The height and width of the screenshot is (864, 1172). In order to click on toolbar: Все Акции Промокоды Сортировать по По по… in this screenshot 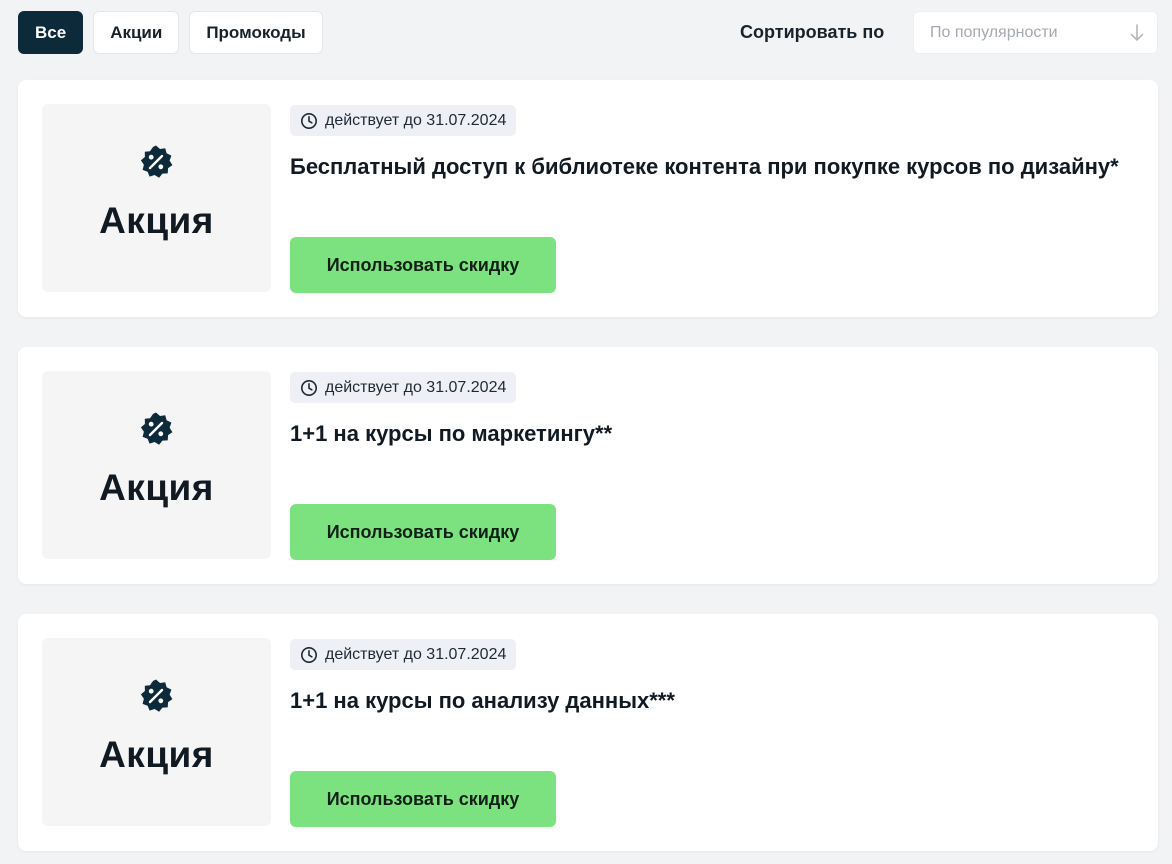, I will do `click(588, 33)`.